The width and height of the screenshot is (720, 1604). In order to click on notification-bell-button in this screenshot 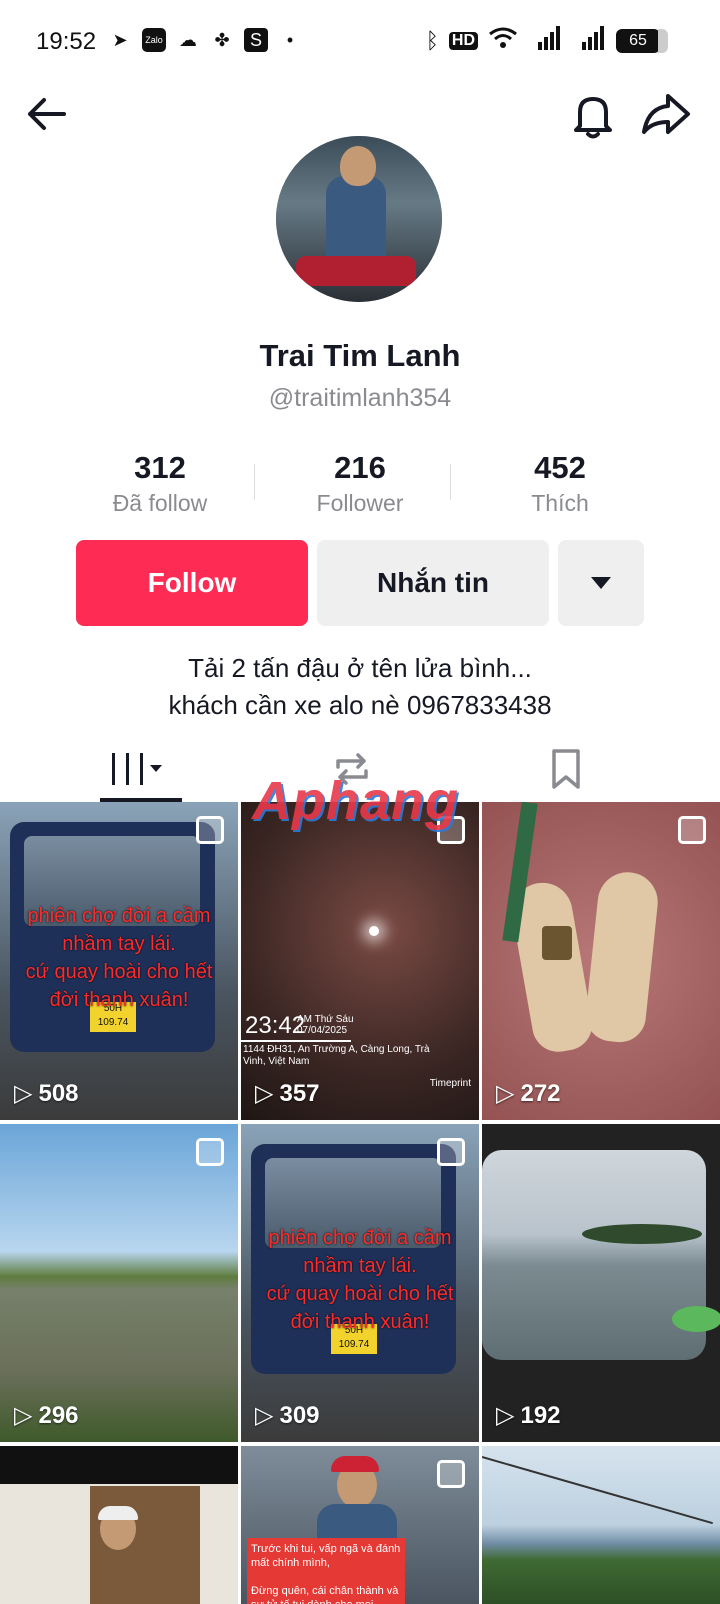, I will do `click(593, 115)`.